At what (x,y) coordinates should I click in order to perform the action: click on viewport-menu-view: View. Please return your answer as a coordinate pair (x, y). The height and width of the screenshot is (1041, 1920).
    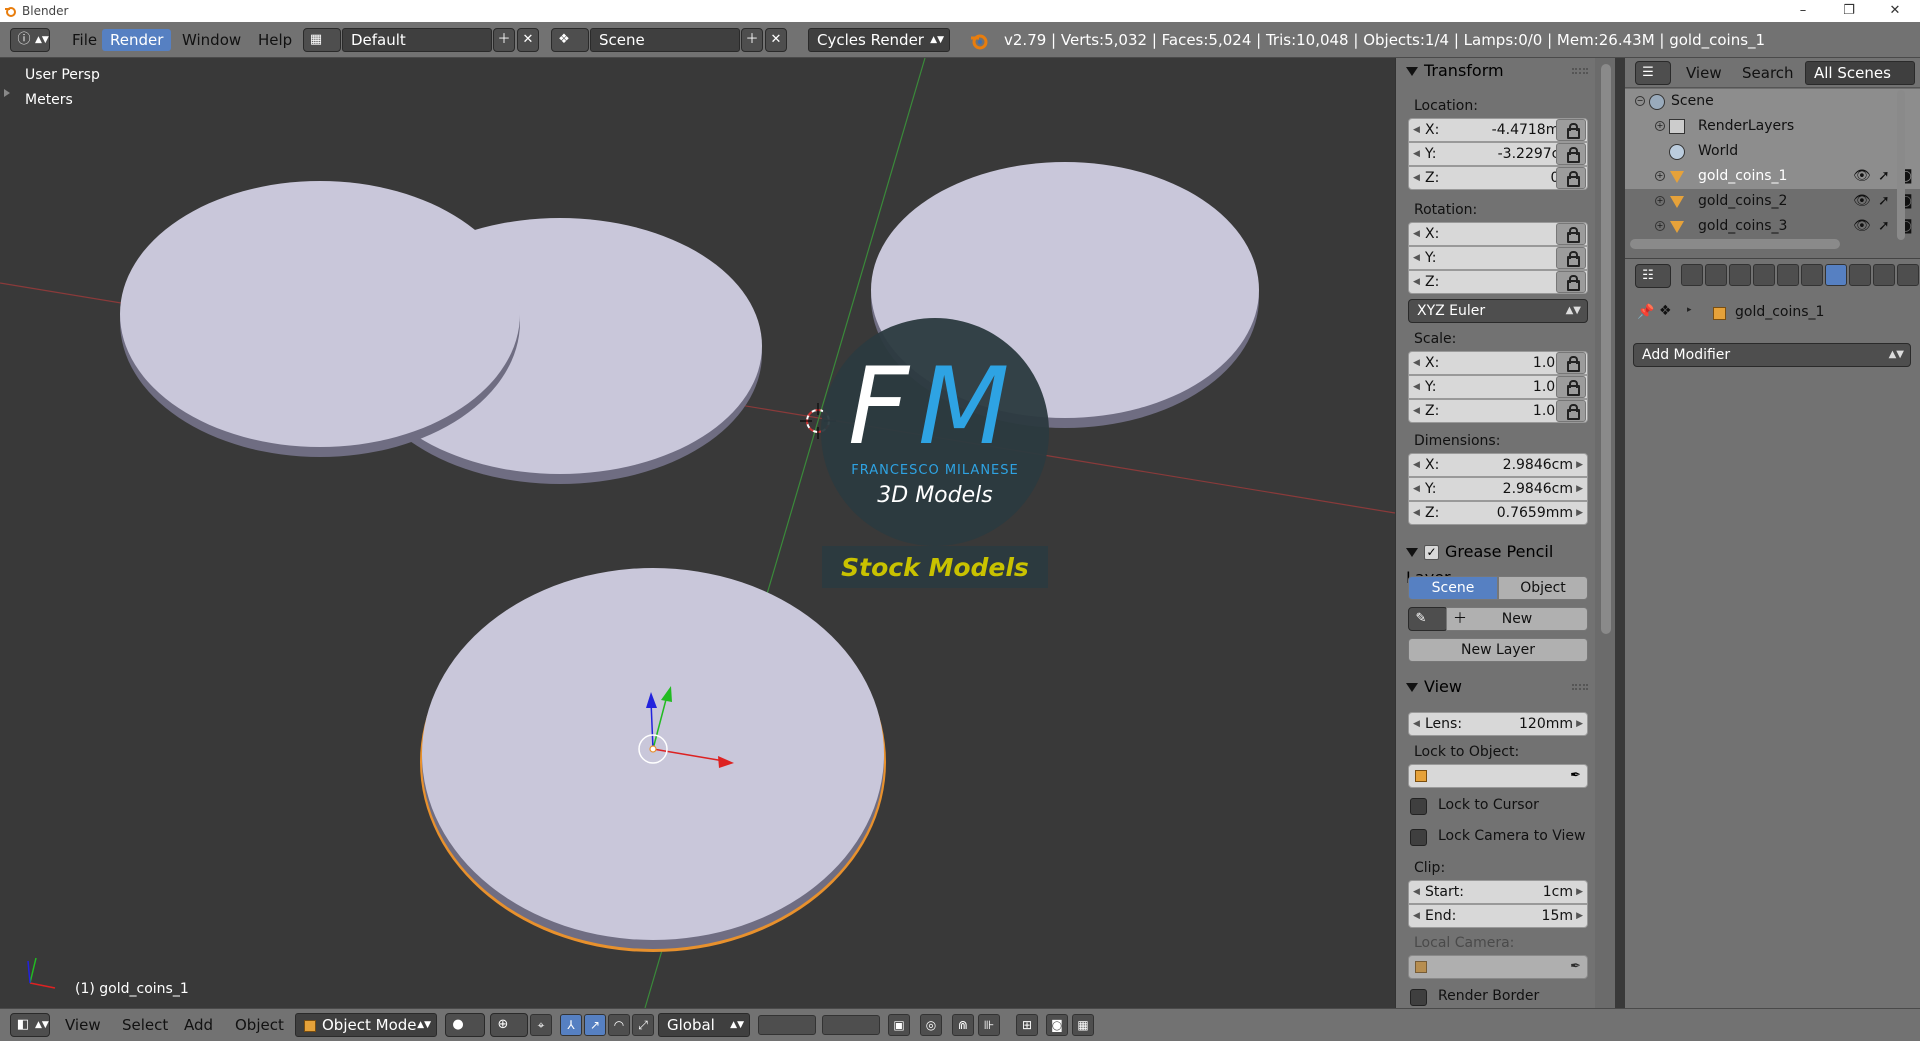
    Looking at the image, I should click on (83, 1025).